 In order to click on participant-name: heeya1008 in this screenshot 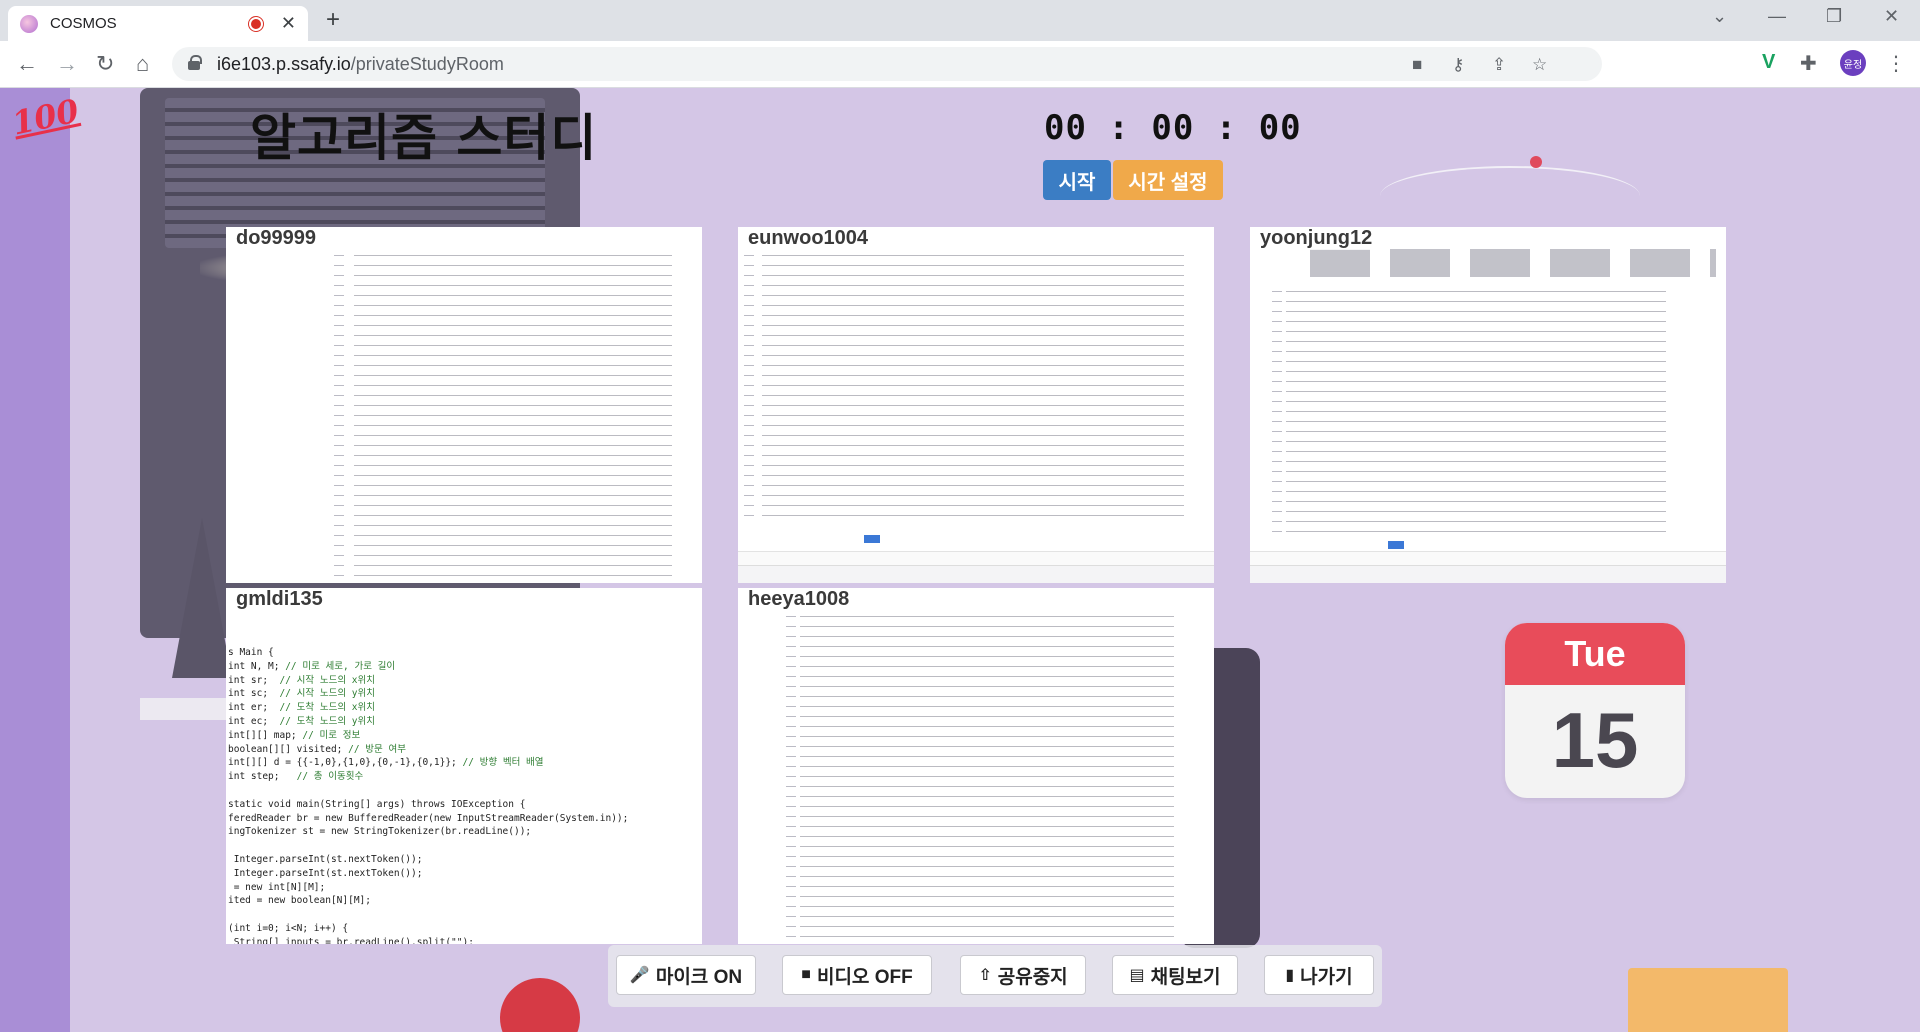, I will do `click(799, 599)`.